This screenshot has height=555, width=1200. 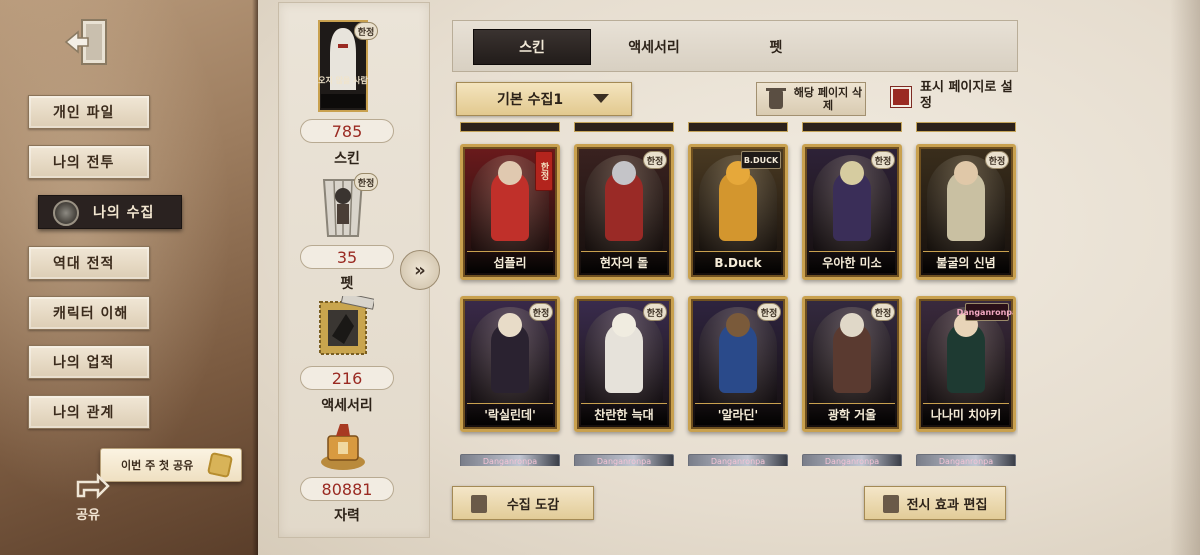 I want to click on skin-card: 한정섭플리, so click(x=510, y=212).